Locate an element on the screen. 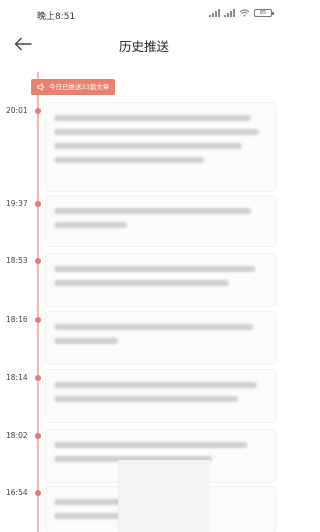 Image resolution: width=320 pixels, height=532 pixels. entry-time: 18:16 is located at coordinates (17, 319).